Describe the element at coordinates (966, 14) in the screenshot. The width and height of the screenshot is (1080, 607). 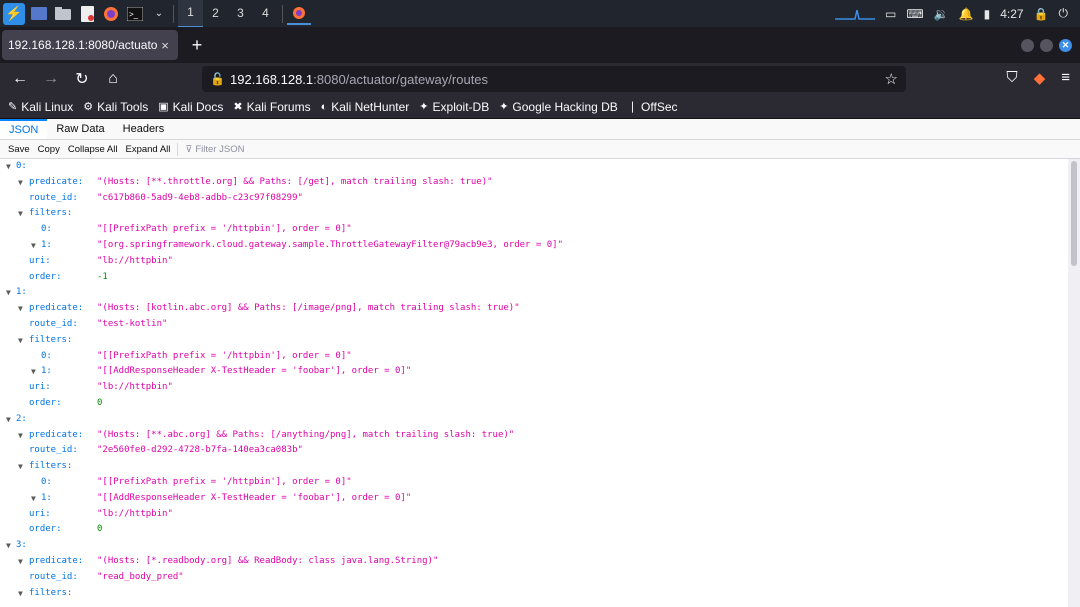
I see `notifications-icon: 🔔` at that location.